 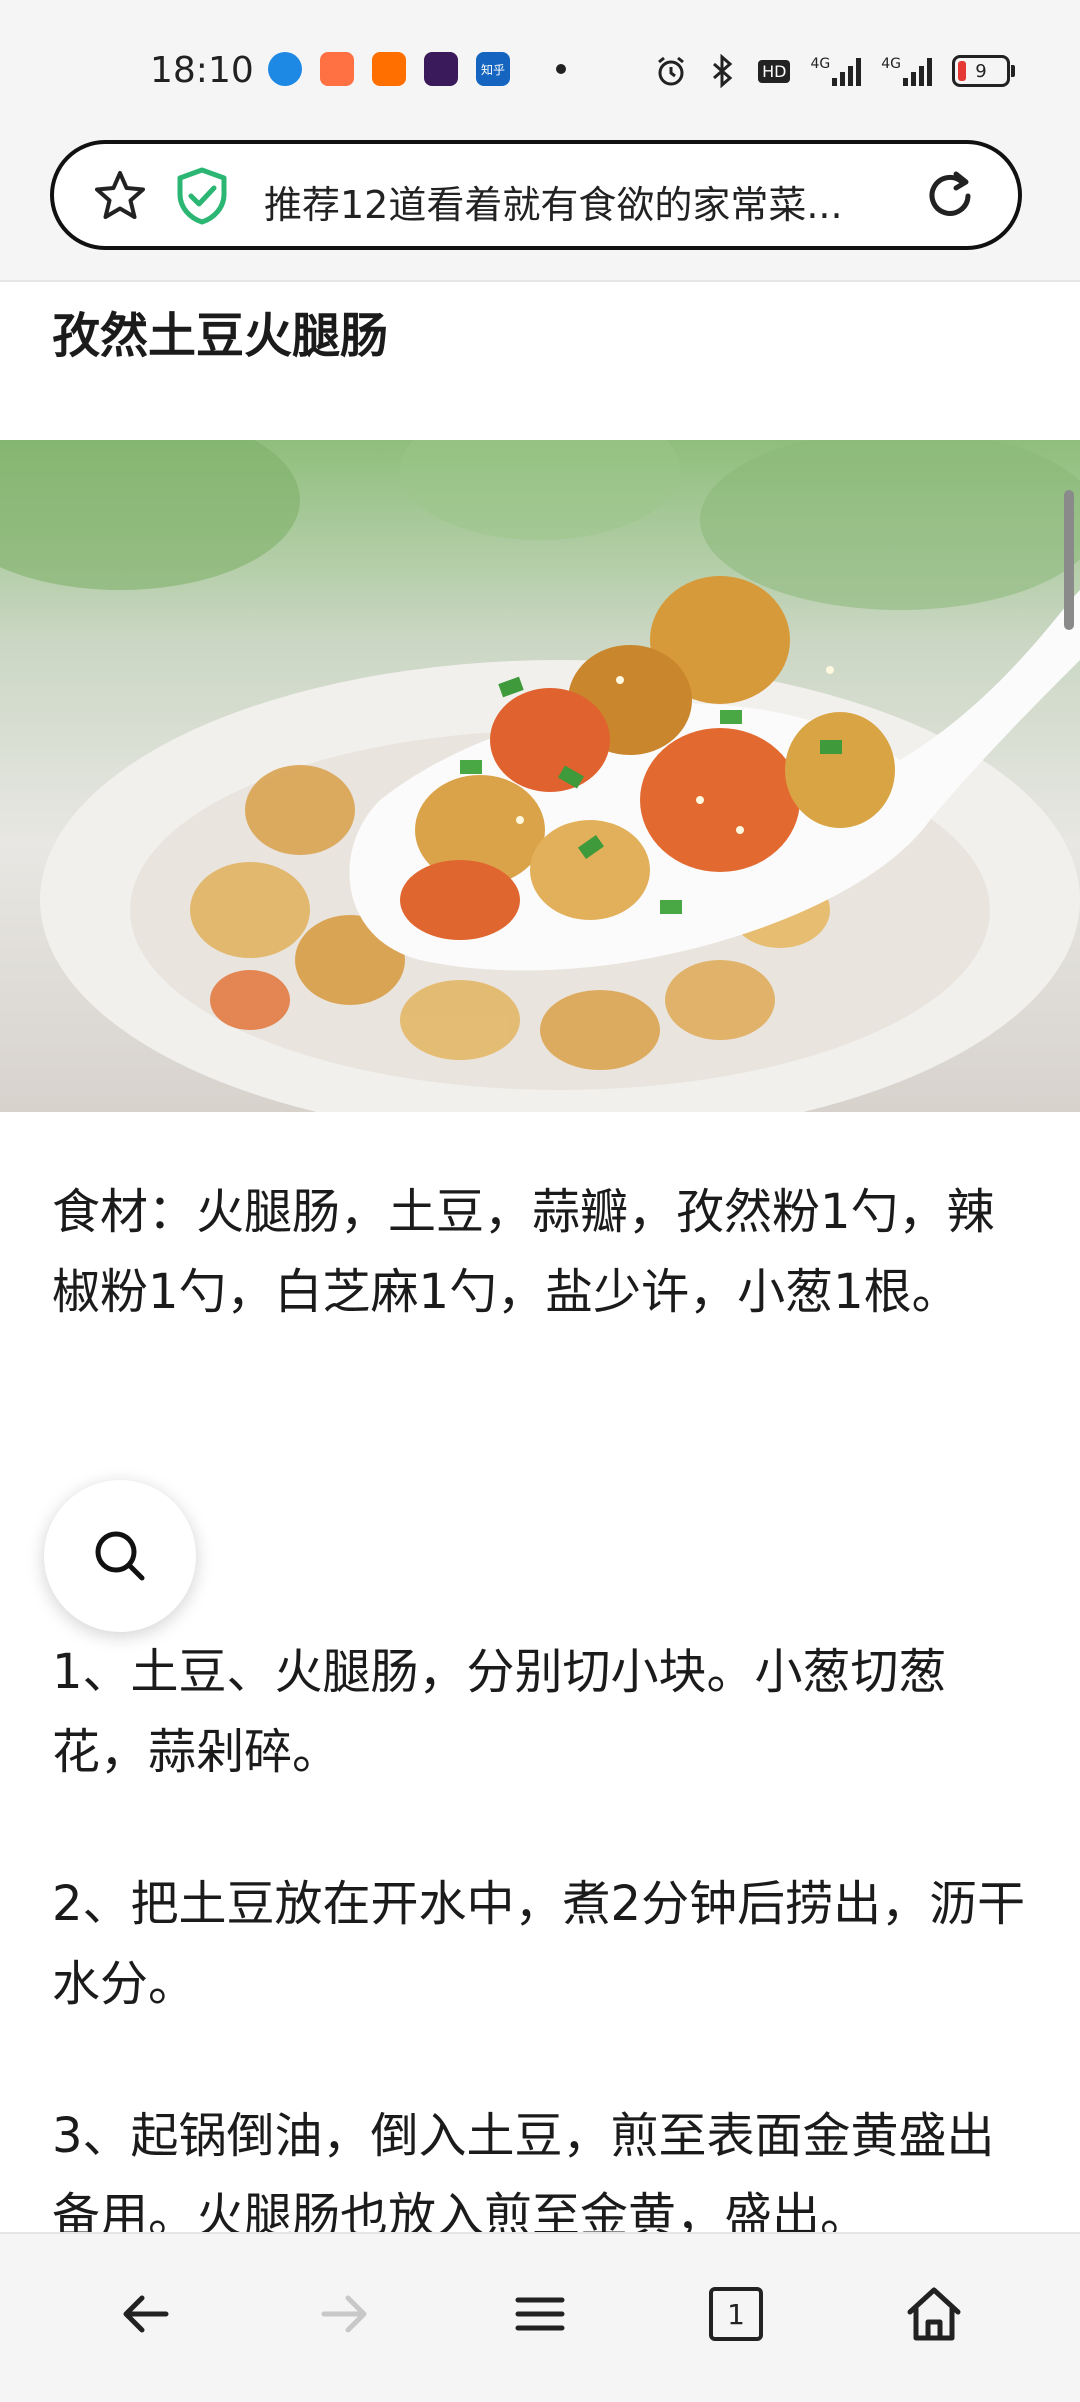 I want to click on menu-button, so click(x=540, y=2314).